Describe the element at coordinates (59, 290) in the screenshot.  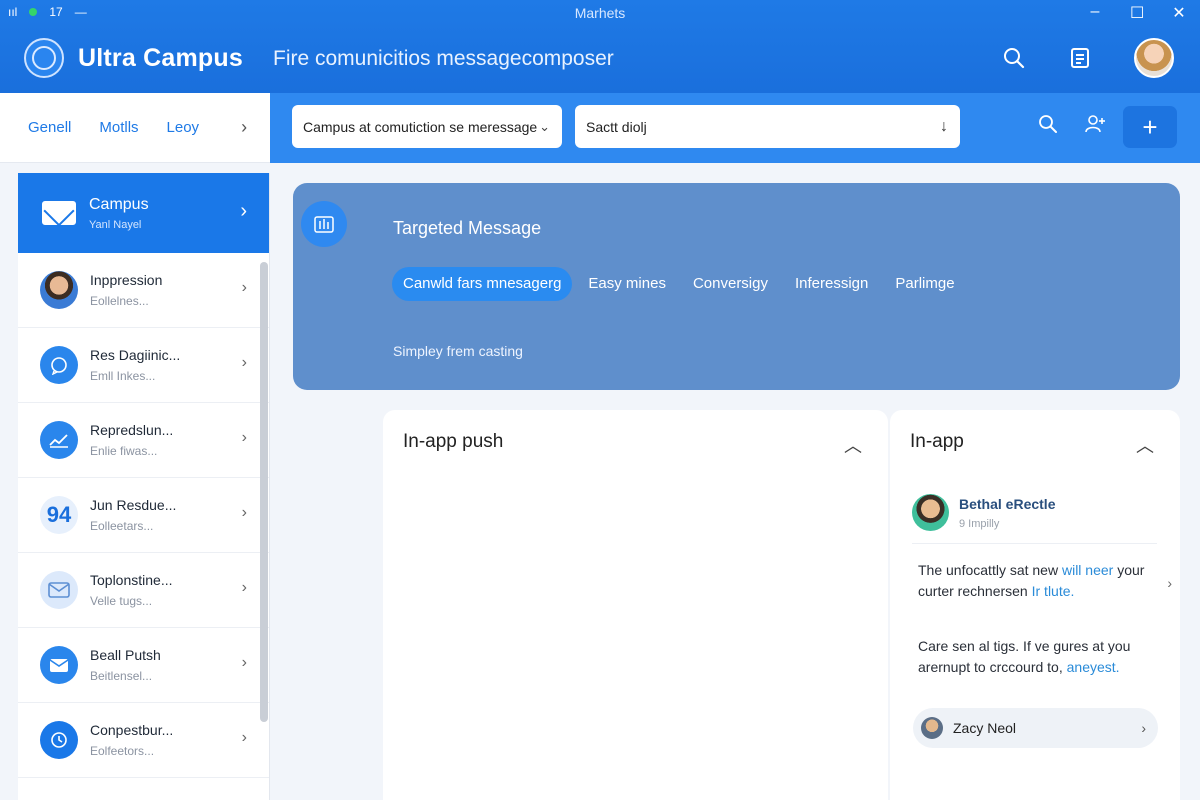
I see `person-avatar-icon` at that location.